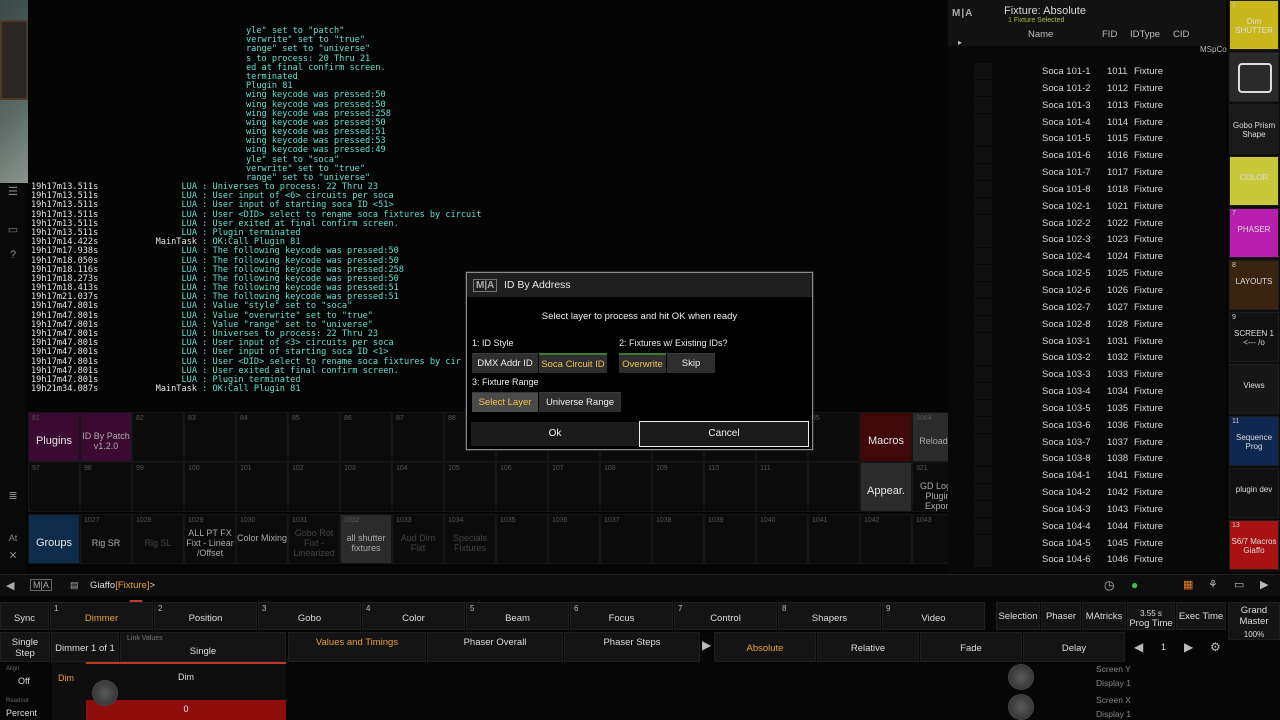 The width and height of the screenshot is (1280, 720). I want to click on preset-dimmer-button: 1 Dimmer, so click(101, 616).